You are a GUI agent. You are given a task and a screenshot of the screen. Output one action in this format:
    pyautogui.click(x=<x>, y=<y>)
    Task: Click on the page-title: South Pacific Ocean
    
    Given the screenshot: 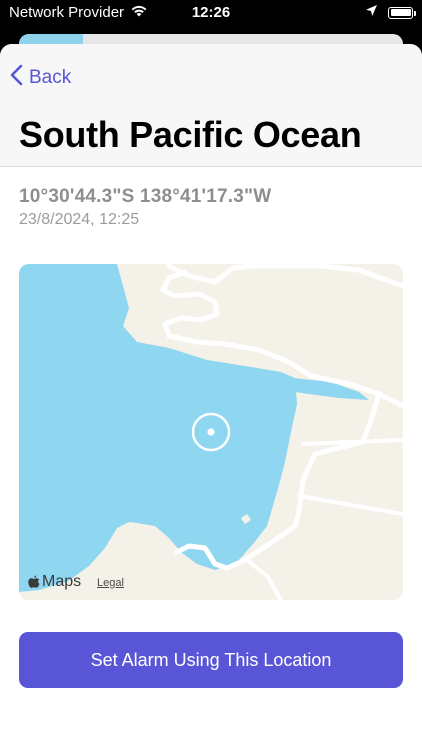 What is the action you would take?
    pyautogui.click(x=190, y=134)
    